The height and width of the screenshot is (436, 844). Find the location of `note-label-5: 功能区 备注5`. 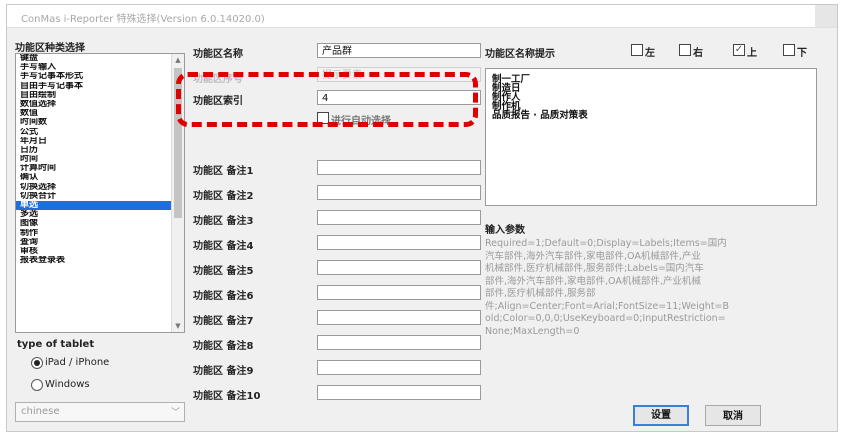

note-label-5: 功能区 备注5 is located at coordinates (223, 271).